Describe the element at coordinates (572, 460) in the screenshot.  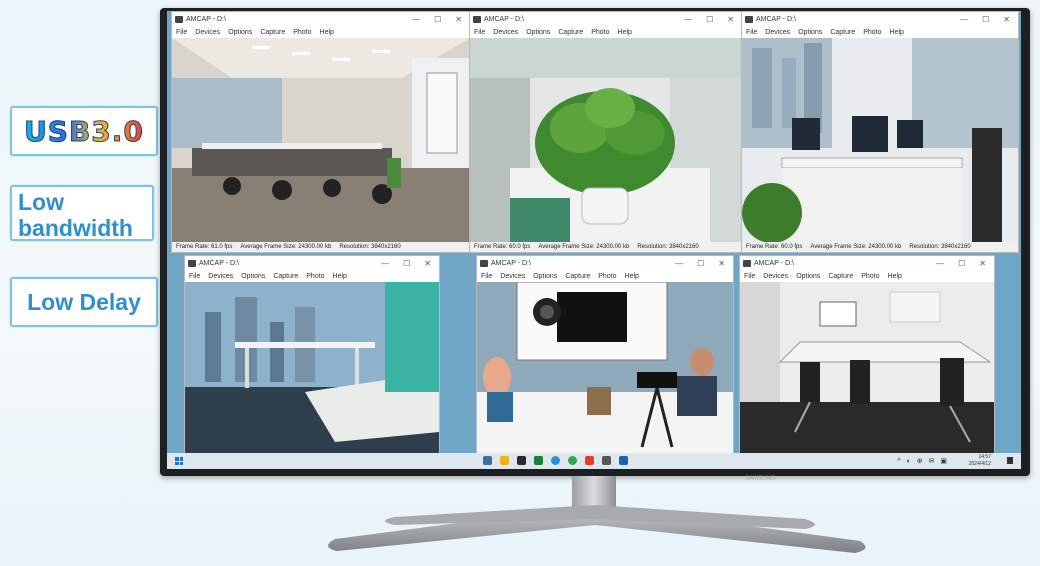
I see `chrome-browser-icon` at that location.